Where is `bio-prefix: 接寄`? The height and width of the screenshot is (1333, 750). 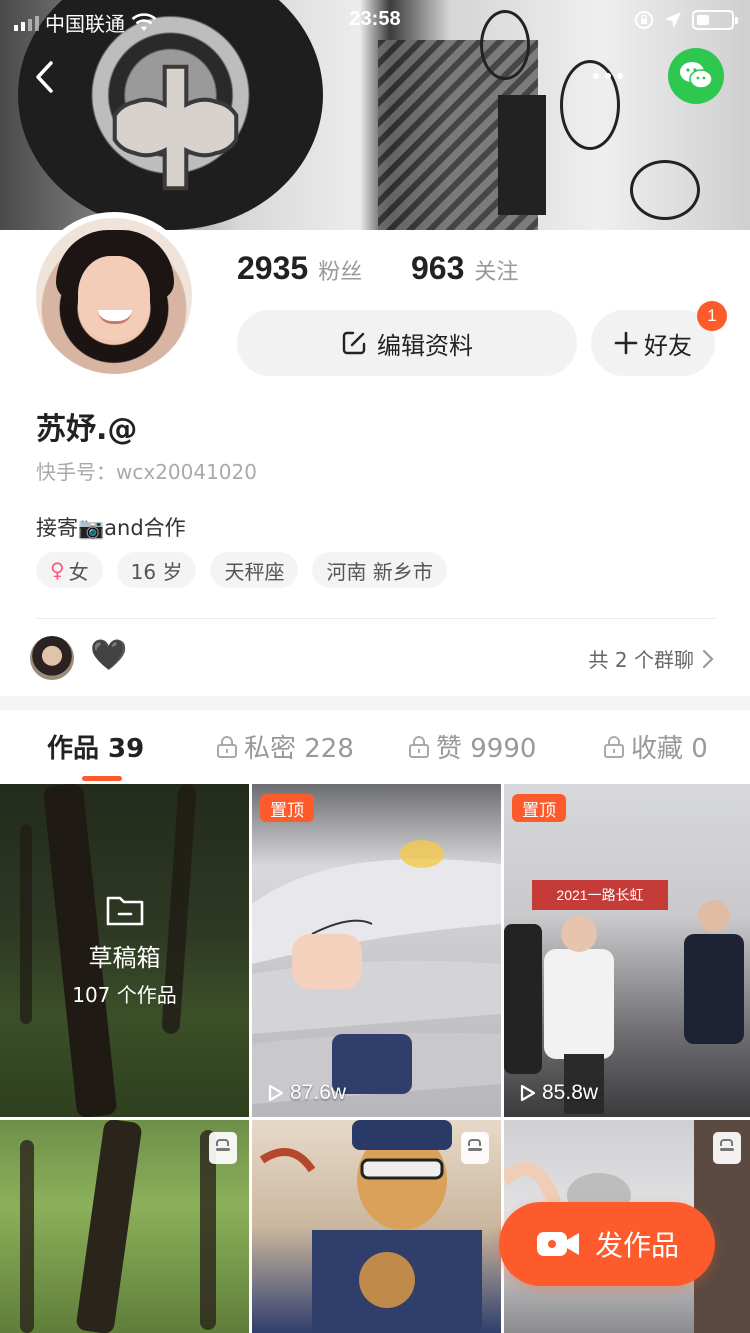 bio-prefix: 接寄 is located at coordinates (57, 528).